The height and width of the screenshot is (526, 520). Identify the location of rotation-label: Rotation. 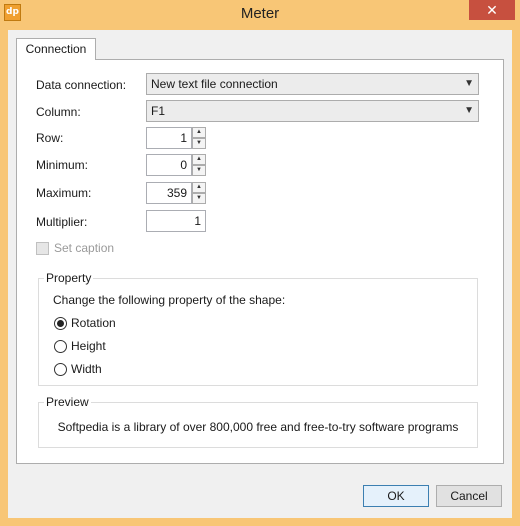
(93, 323).